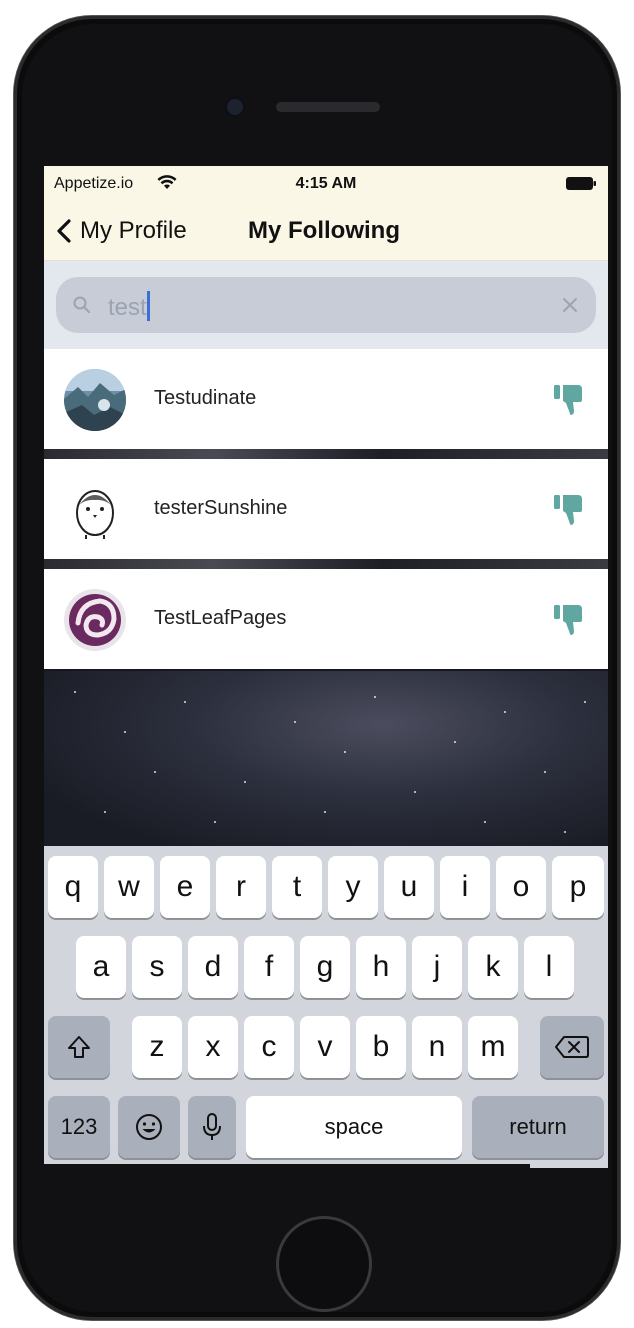 The image size is (634, 1328). I want to click on microphone-icon, so click(212, 1126).